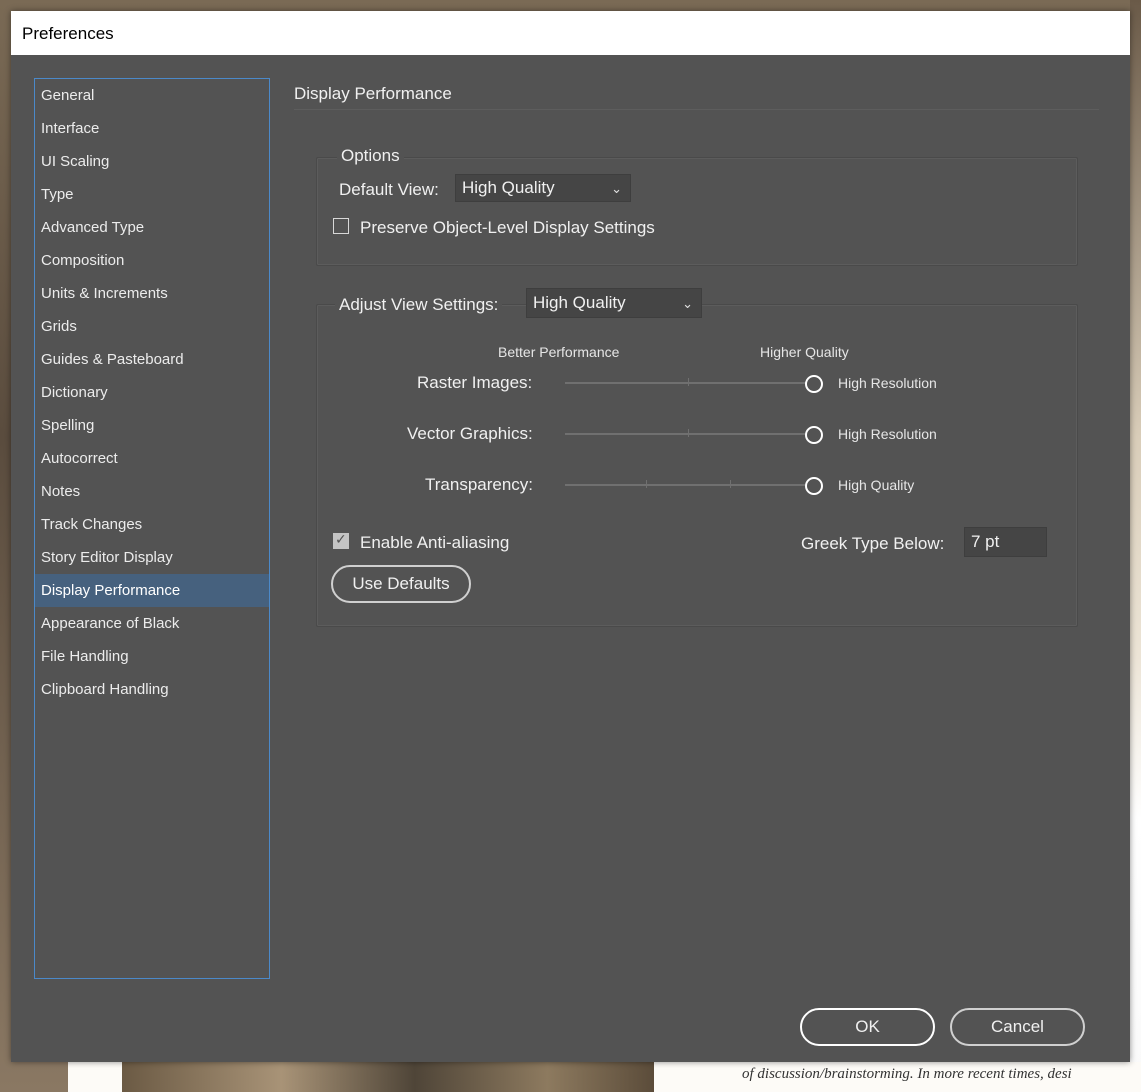 The image size is (1141, 1092). Describe the element at coordinates (401, 584) in the screenshot. I see `use-defaults-button: Use Defaults` at that location.